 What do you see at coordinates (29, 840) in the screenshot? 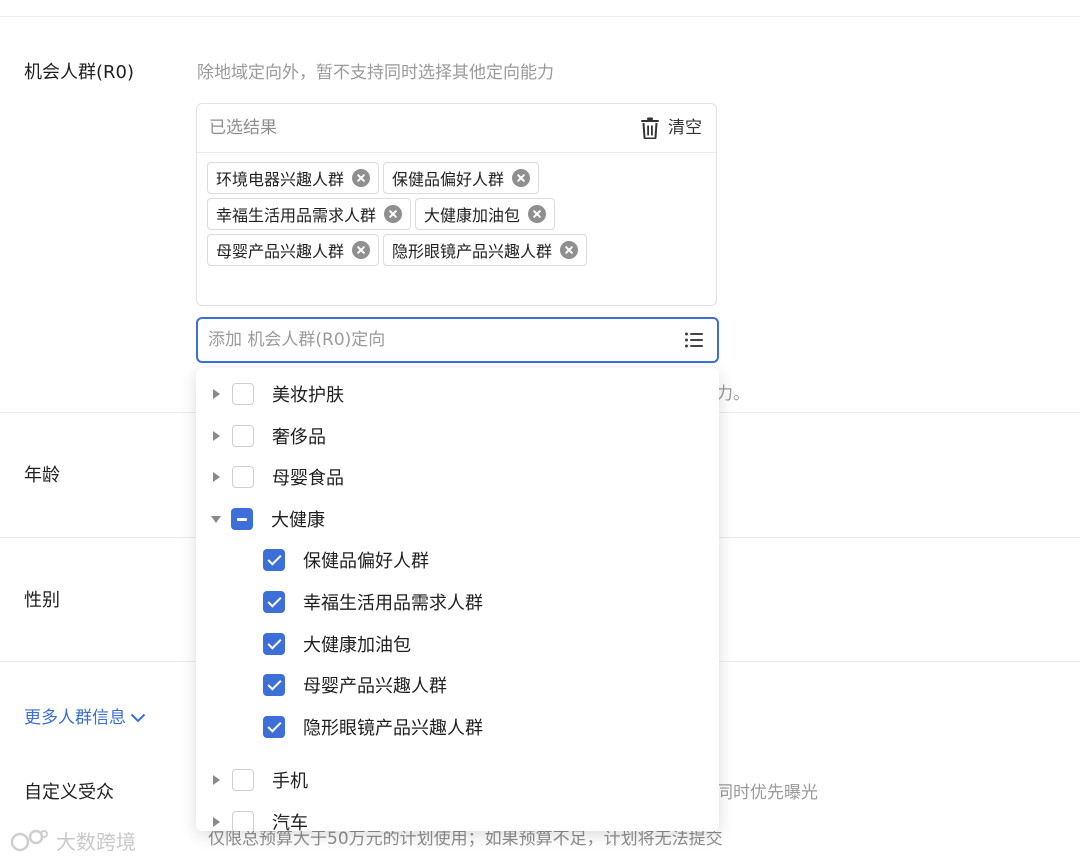
I see `watermark-logo-icon` at bounding box center [29, 840].